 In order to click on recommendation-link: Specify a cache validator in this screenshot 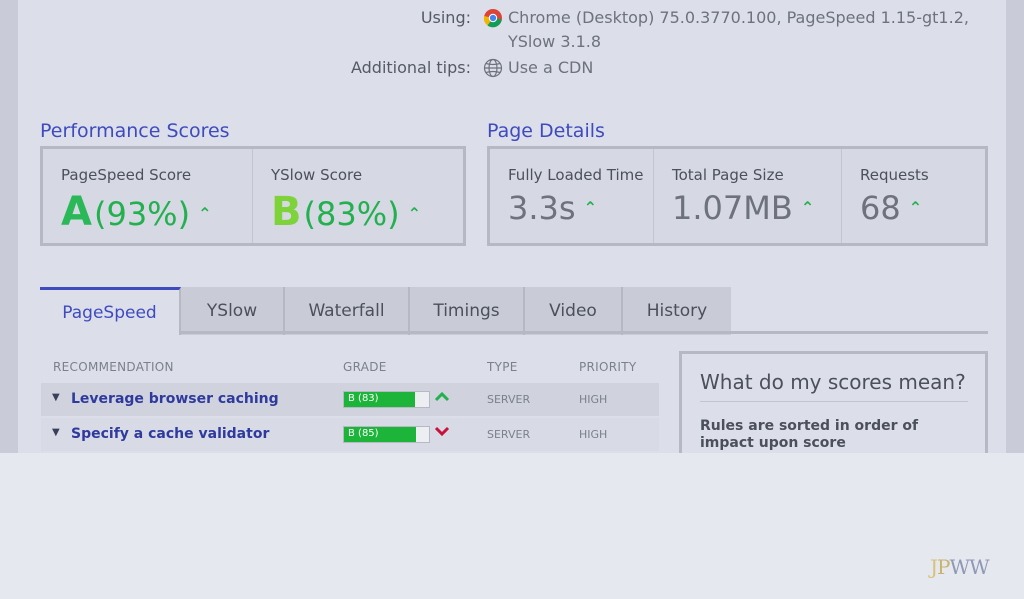, I will do `click(170, 434)`.